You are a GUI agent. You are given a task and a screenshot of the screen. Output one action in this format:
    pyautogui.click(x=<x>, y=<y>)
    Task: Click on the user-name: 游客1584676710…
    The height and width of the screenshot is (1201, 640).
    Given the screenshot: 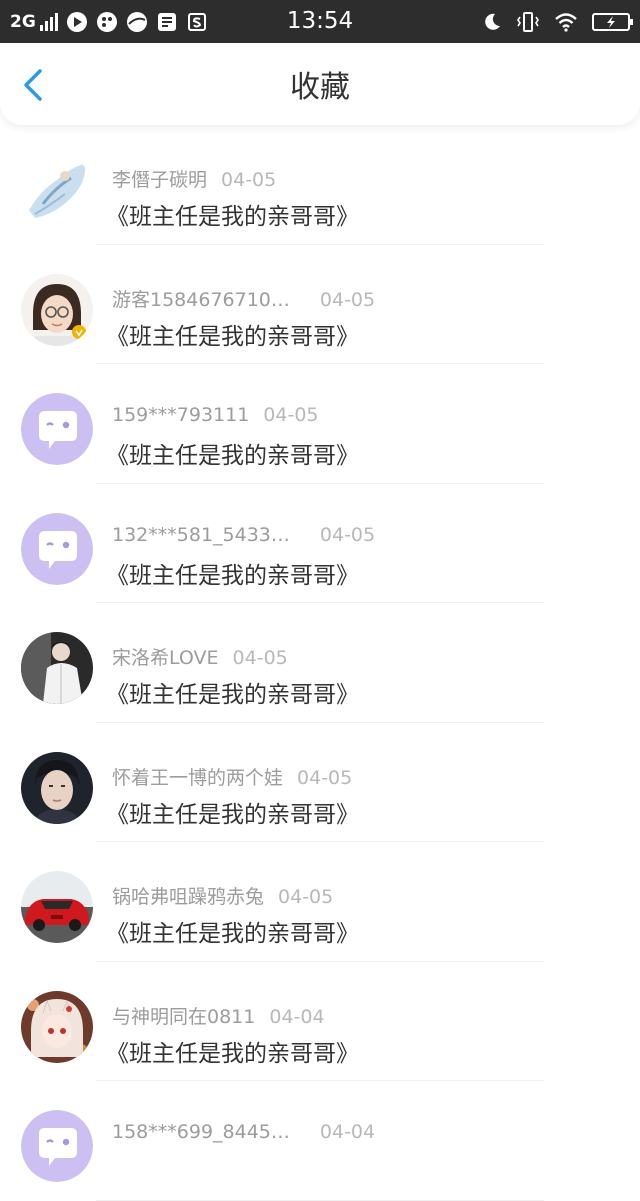 What is the action you would take?
    pyautogui.click(x=201, y=299)
    